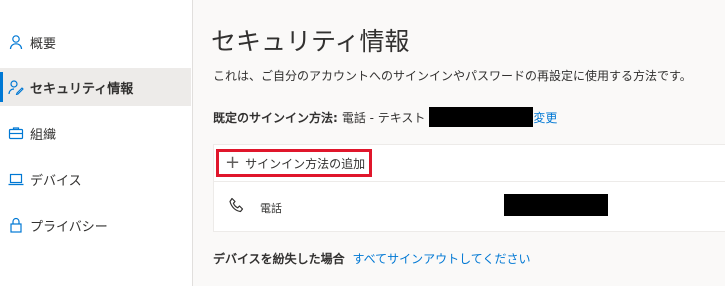 The height and width of the screenshot is (286, 725). What do you see at coordinates (16, 133) in the screenshot?
I see `briefcase-icon` at bounding box center [16, 133].